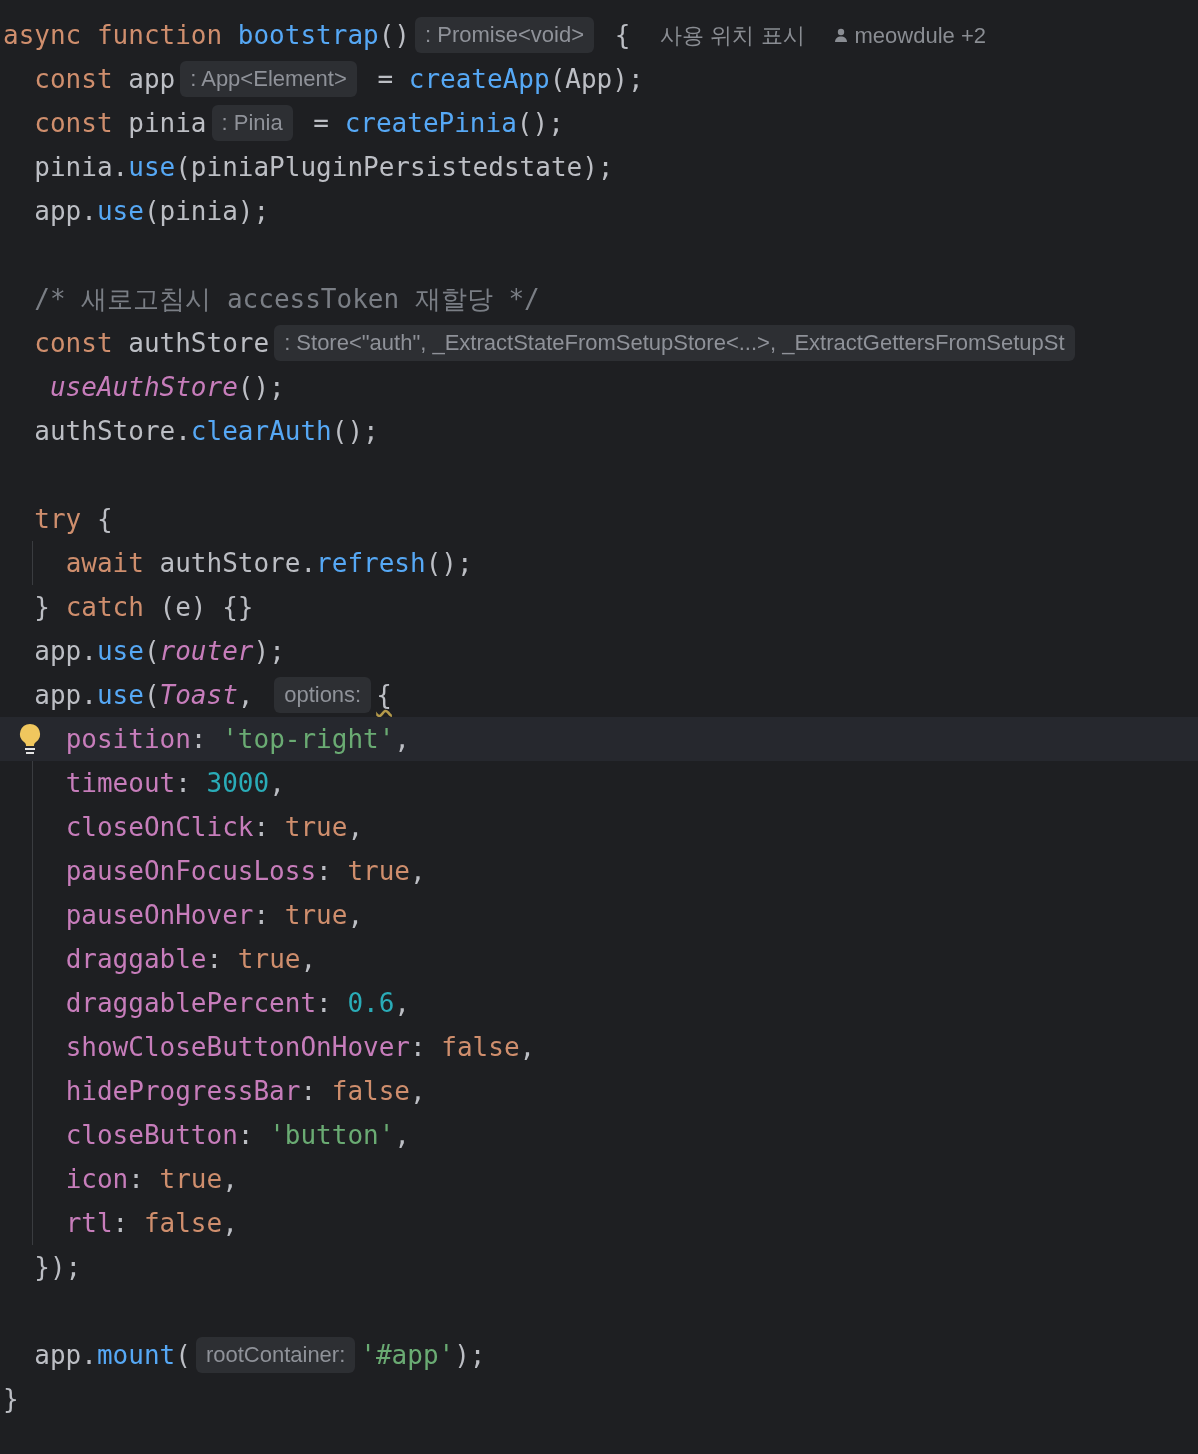 The height and width of the screenshot is (1454, 1198). What do you see at coordinates (407, 1355) in the screenshot?
I see `string-literal: '#app'` at bounding box center [407, 1355].